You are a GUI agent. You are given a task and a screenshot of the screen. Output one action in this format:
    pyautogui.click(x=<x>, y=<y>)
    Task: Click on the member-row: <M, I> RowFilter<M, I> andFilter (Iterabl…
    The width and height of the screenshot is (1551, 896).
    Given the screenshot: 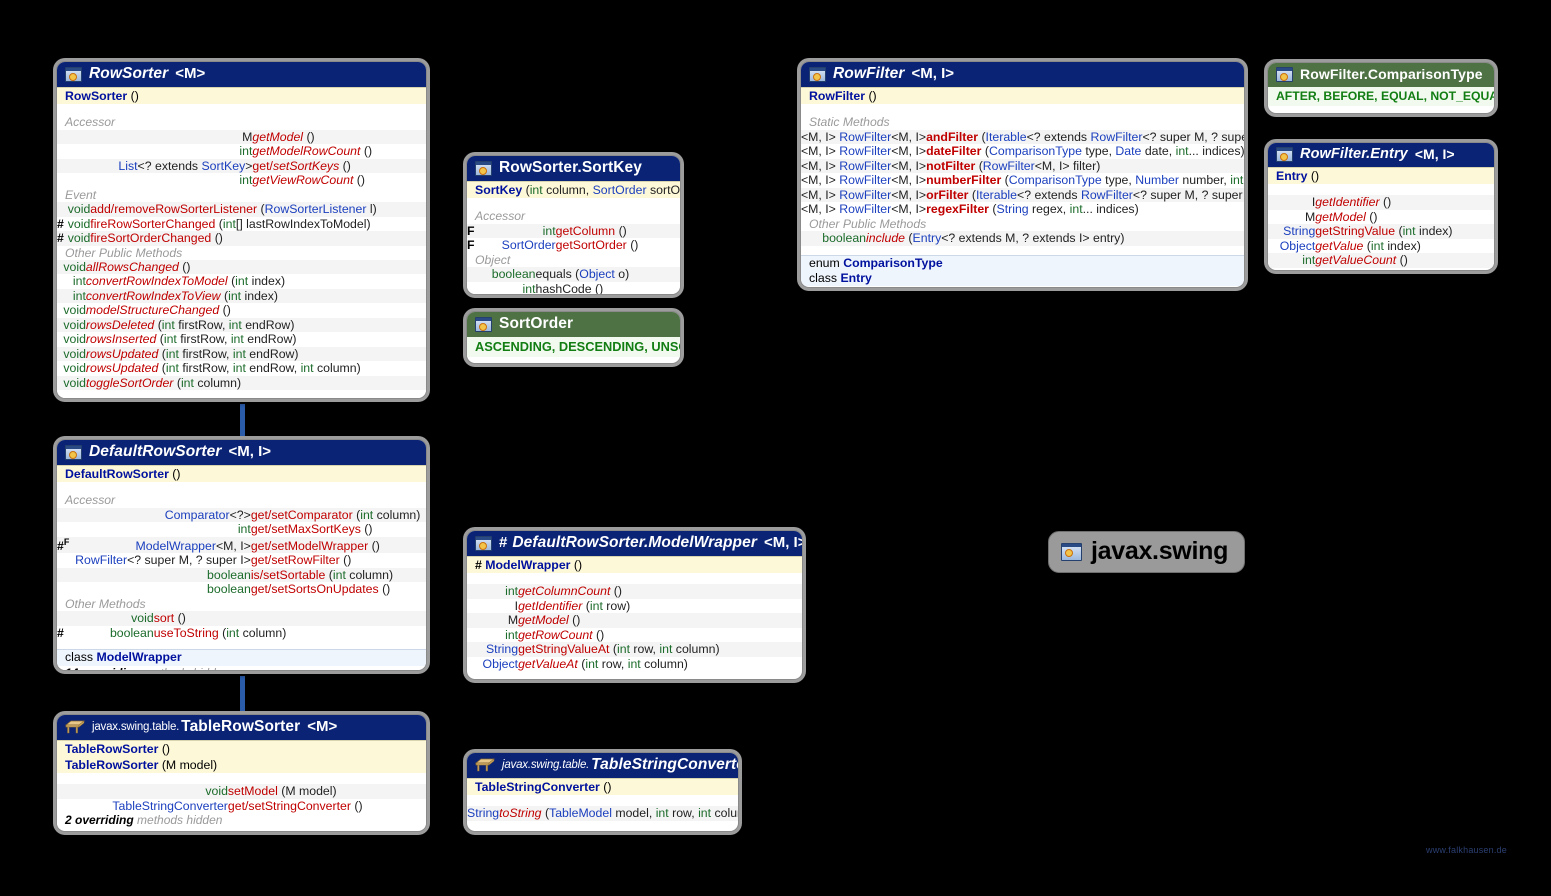 What is the action you would take?
    pyautogui.click(x=1022, y=137)
    